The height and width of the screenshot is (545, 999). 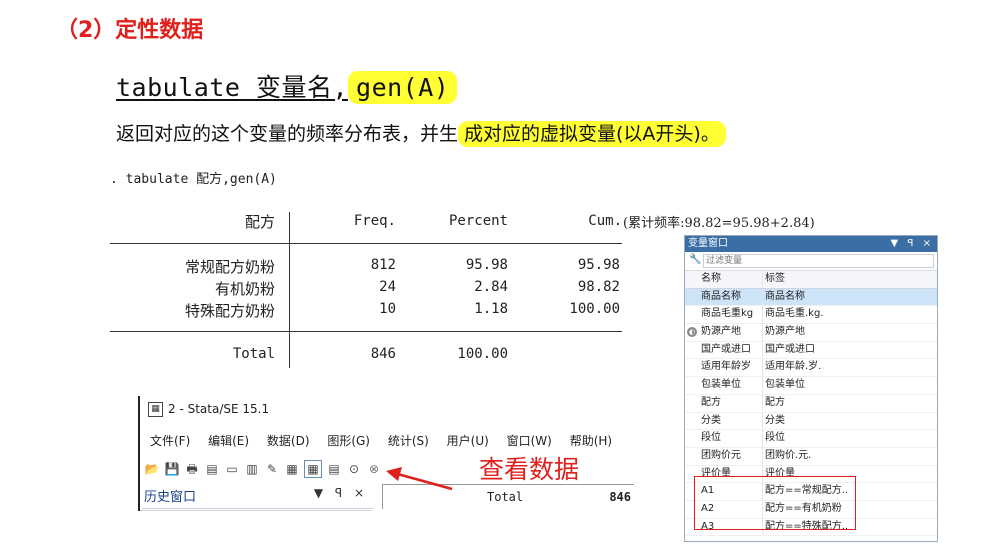 I want to click on syntax-line: tabulate 变量名, gen(A), so click(x=287, y=86).